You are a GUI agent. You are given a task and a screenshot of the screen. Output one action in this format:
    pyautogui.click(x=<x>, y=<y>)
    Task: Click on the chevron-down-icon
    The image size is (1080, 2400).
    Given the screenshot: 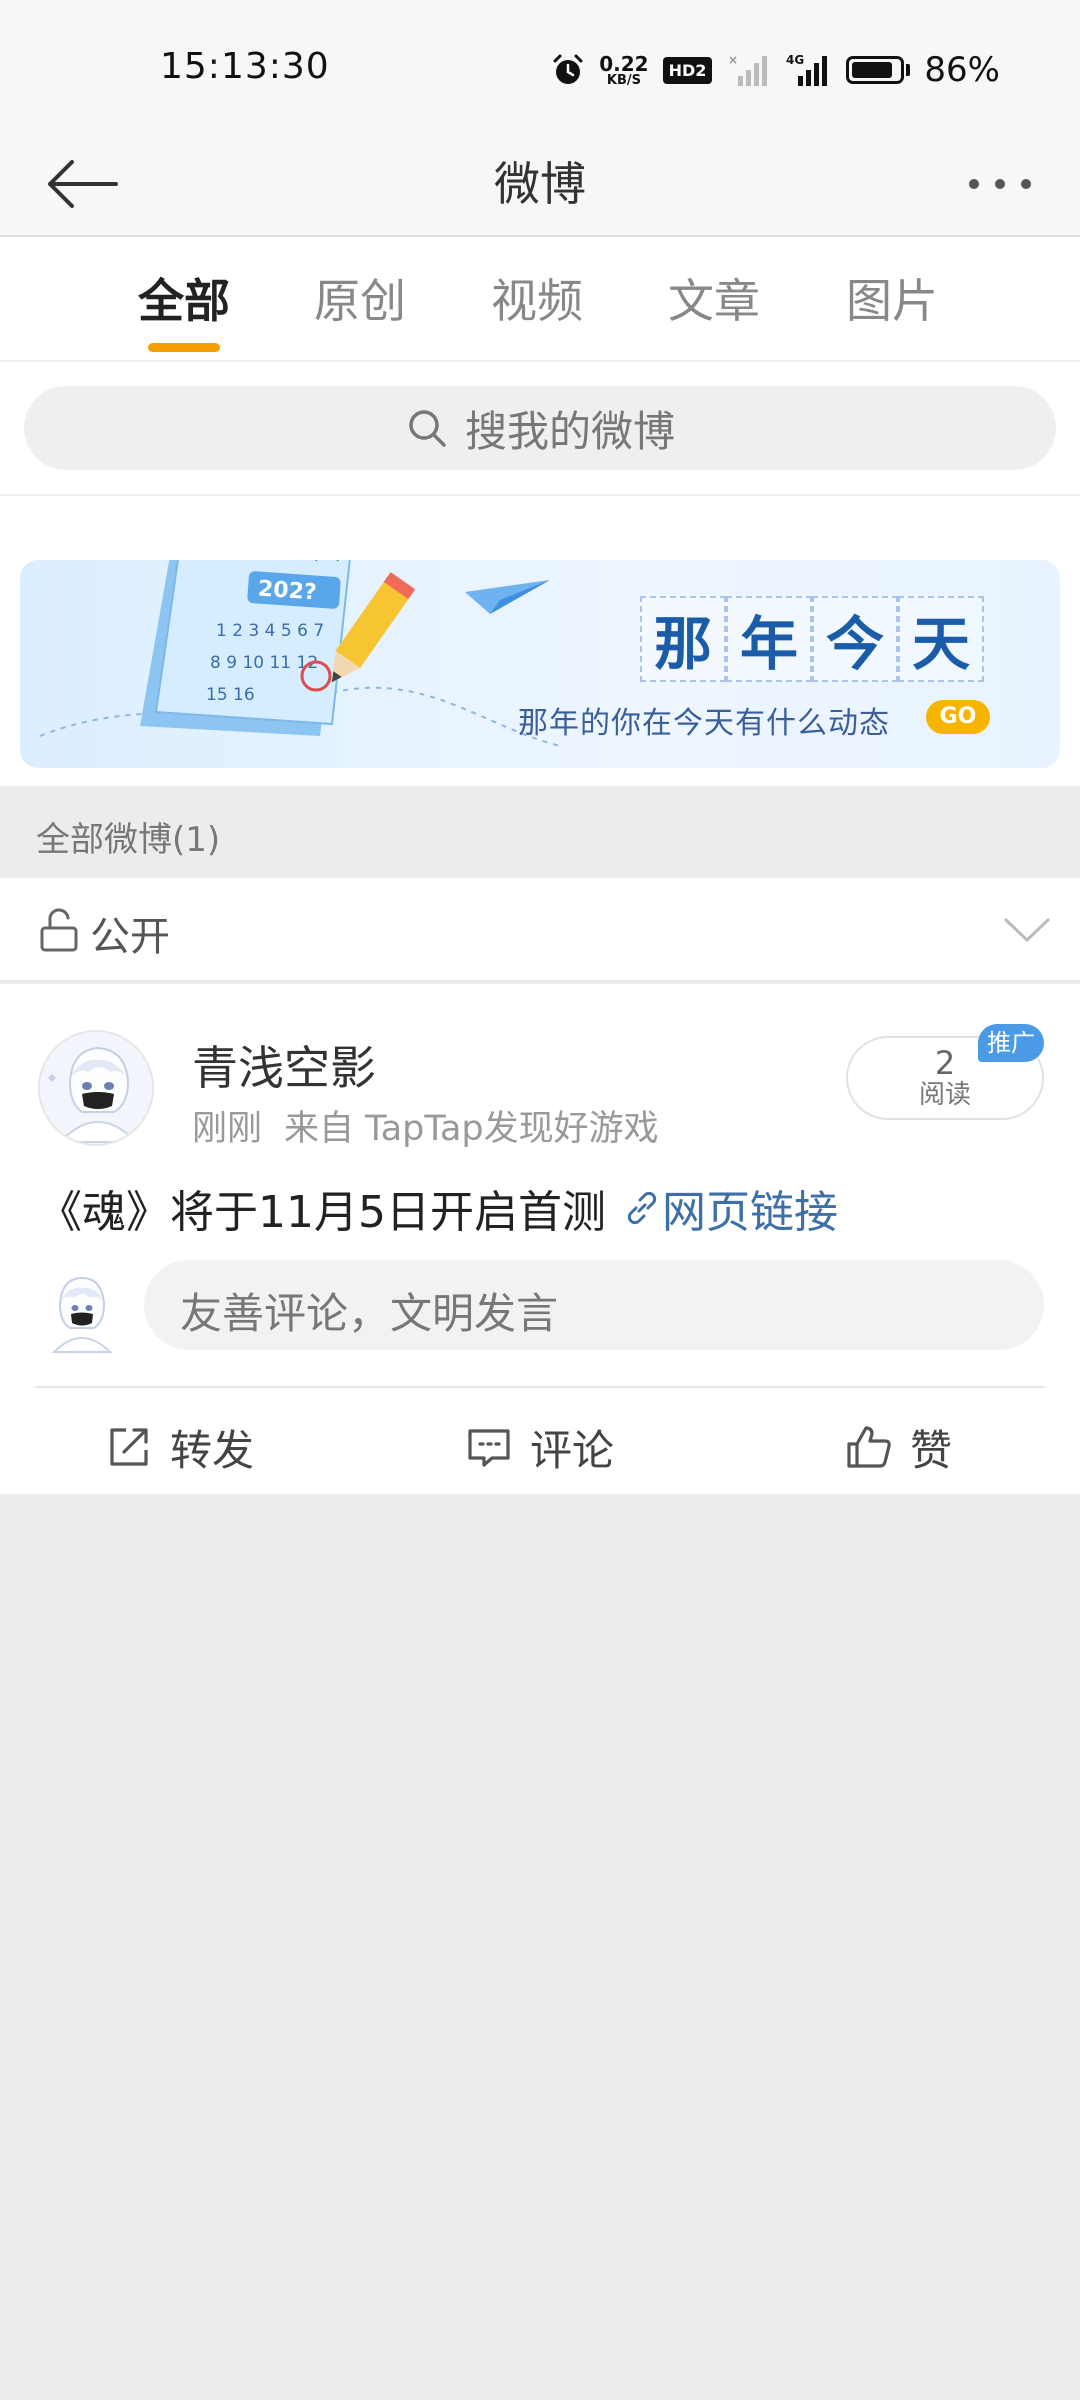 What is the action you would take?
    pyautogui.click(x=1027, y=929)
    